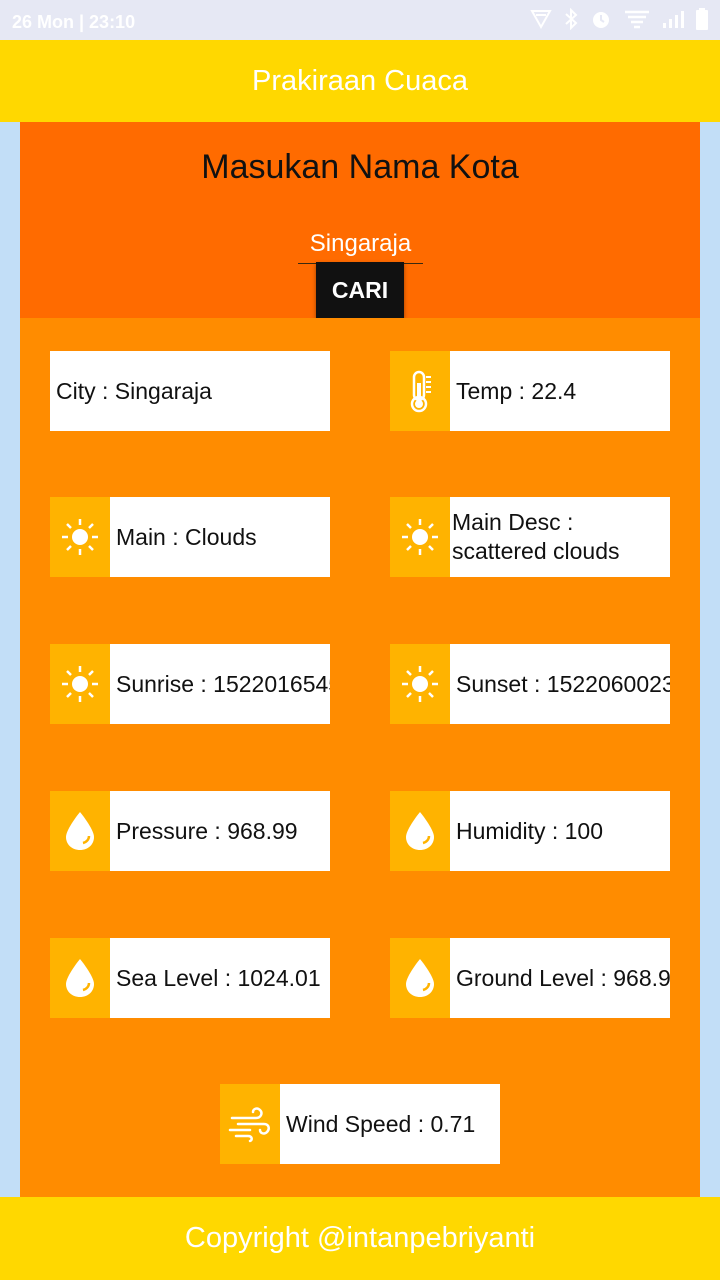 The height and width of the screenshot is (1280, 720). Describe the element at coordinates (420, 391) in the screenshot. I see `thermometer-icon` at that location.